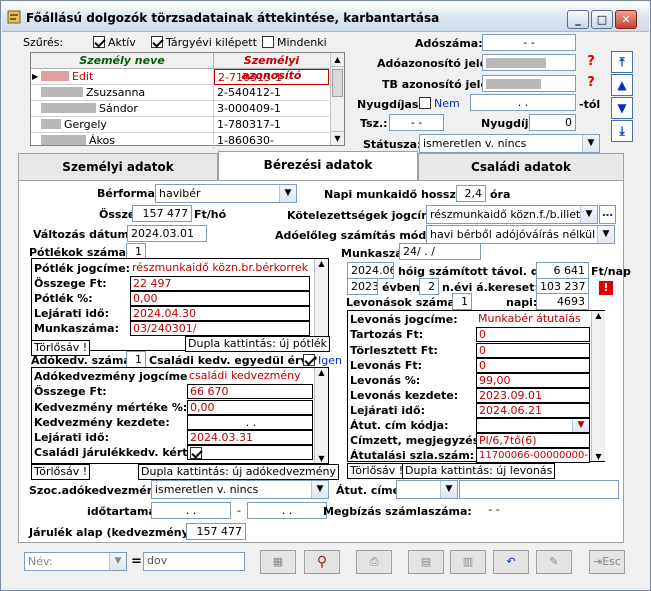 The image size is (651, 591). Describe the element at coordinates (271, 109) in the screenshot. I see `table-row-id: 3-000409-1` at that location.